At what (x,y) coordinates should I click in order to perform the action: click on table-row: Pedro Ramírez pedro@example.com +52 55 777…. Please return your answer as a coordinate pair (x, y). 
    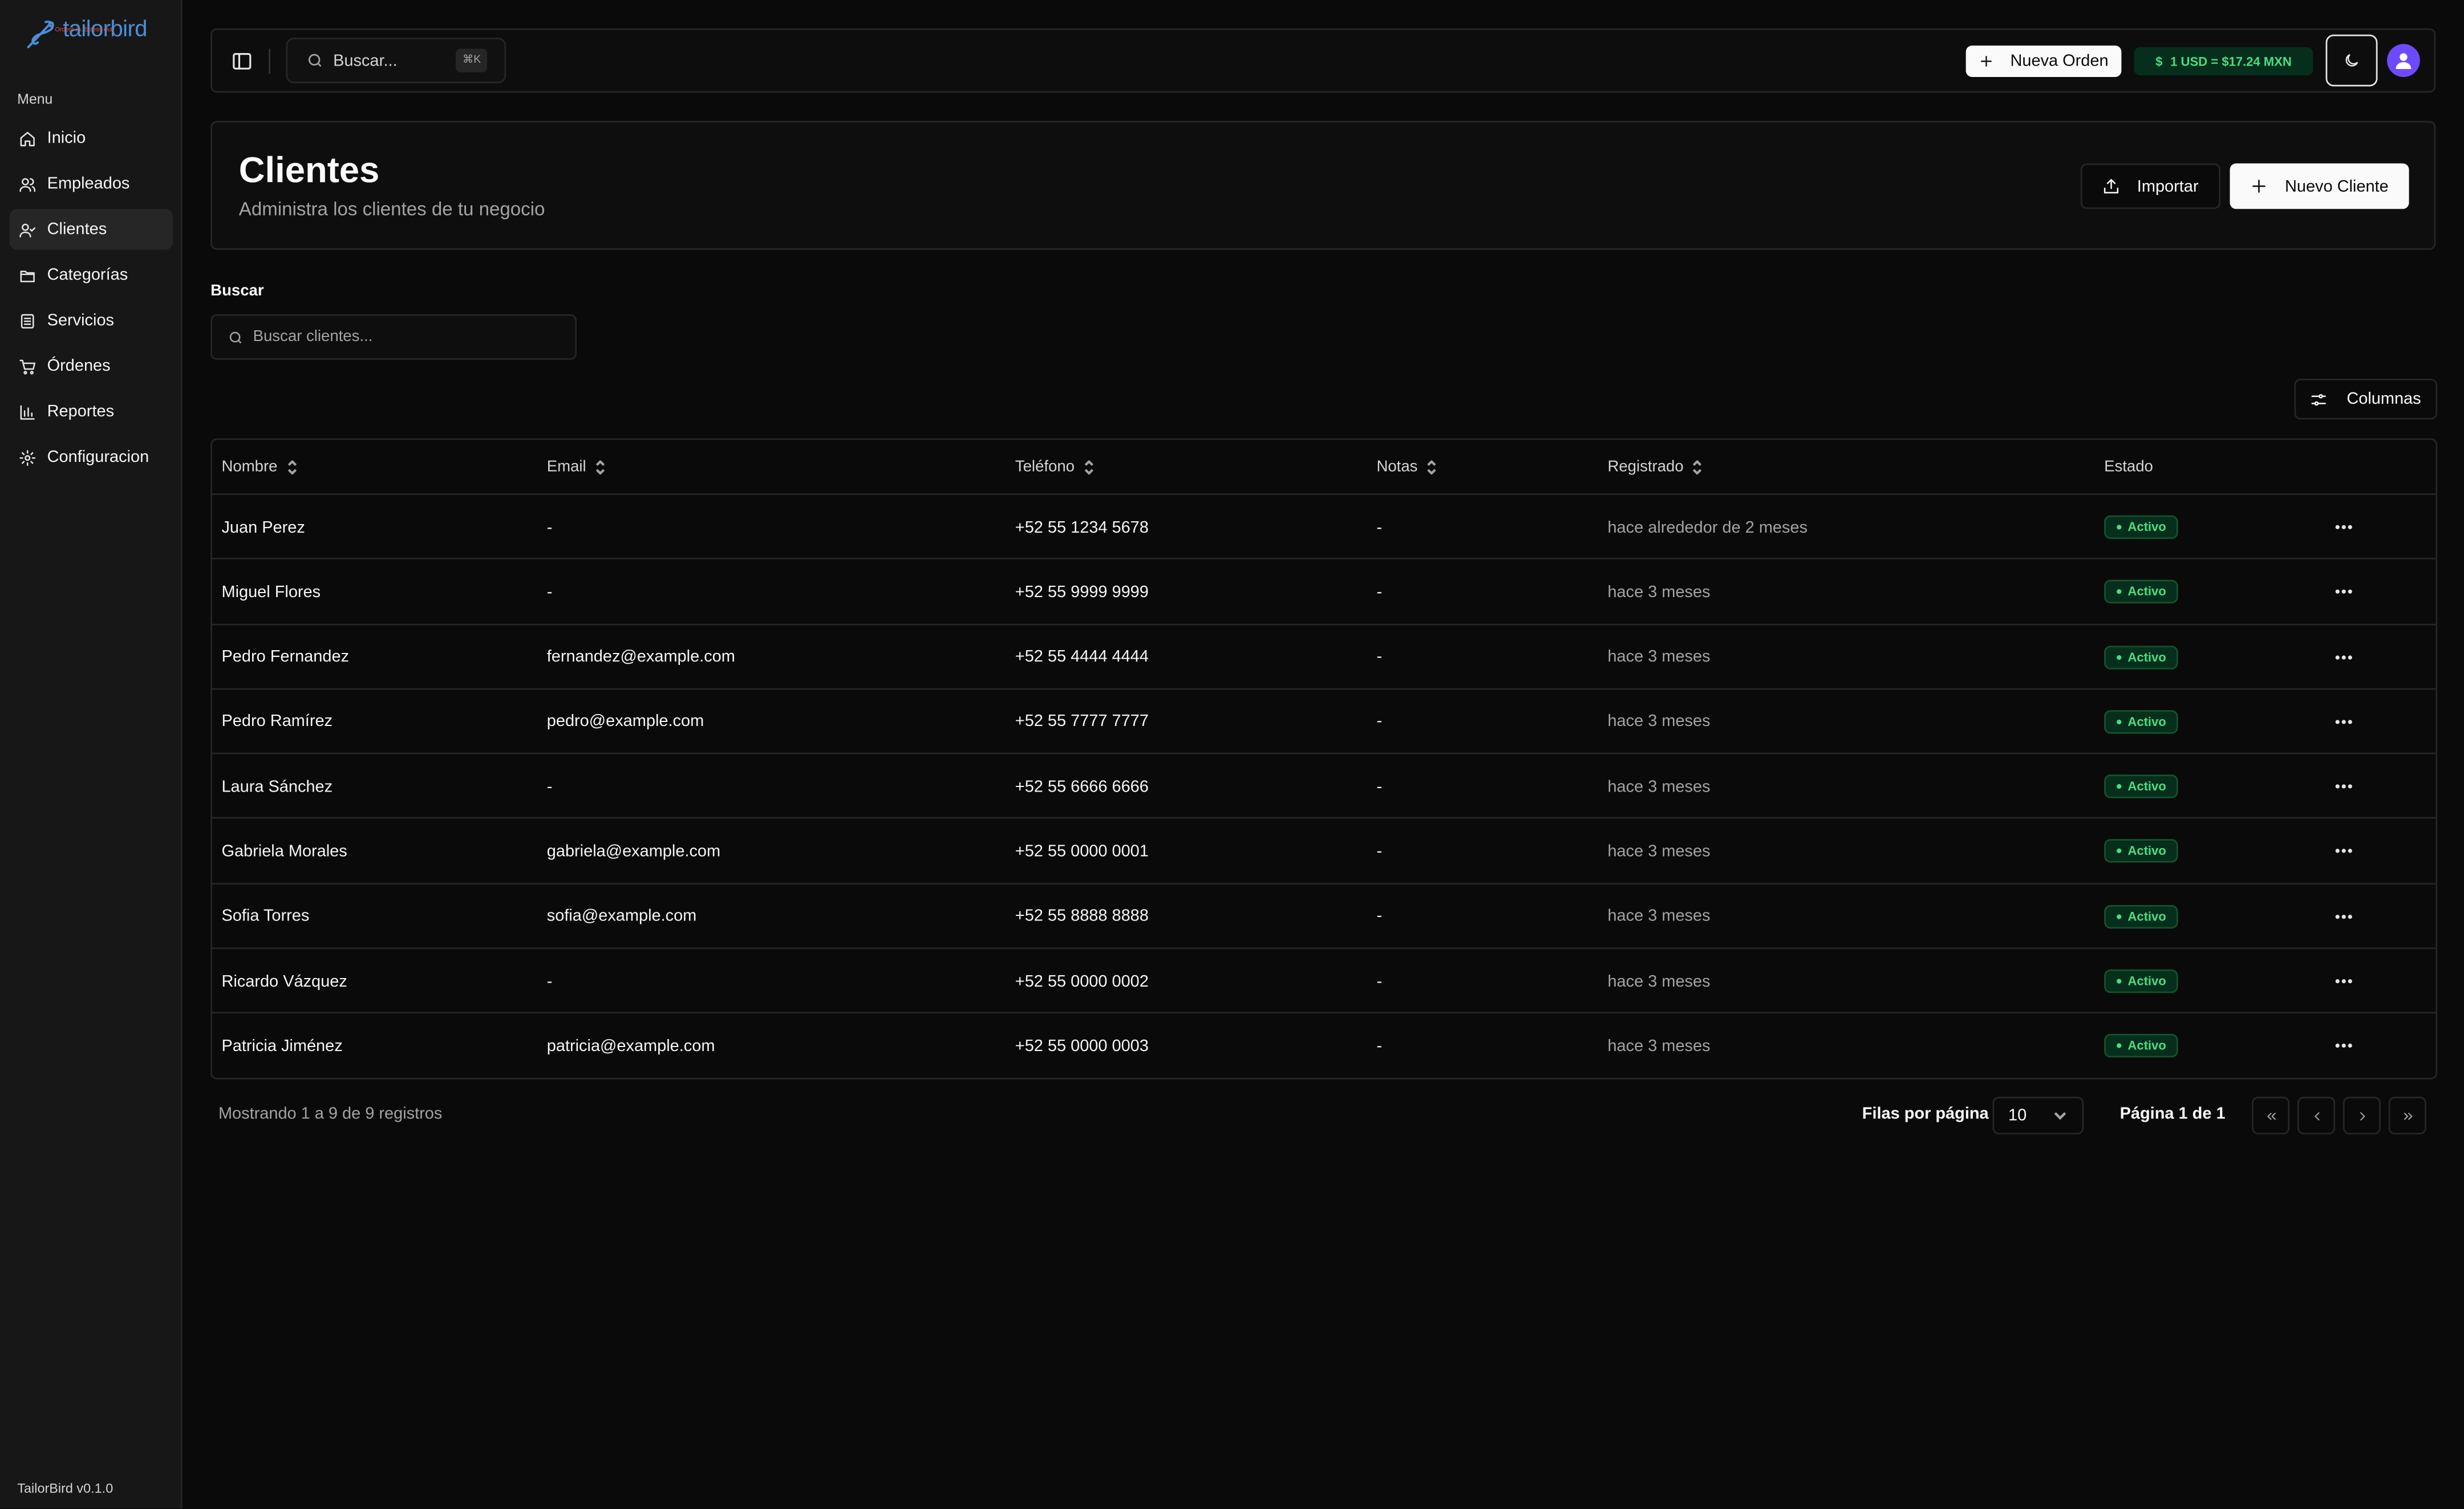
    Looking at the image, I should click on (1324, 721).